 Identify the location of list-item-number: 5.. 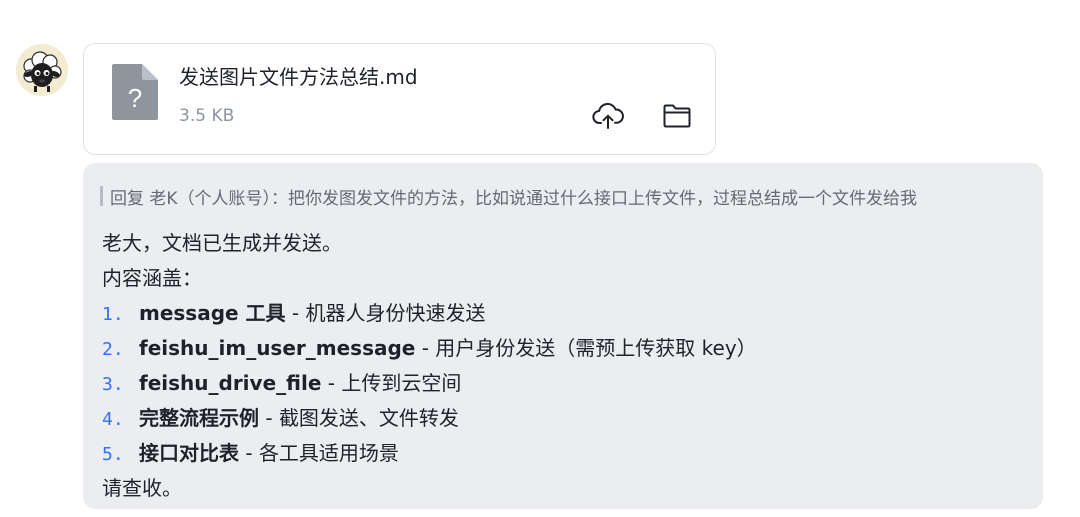
(113, 454).